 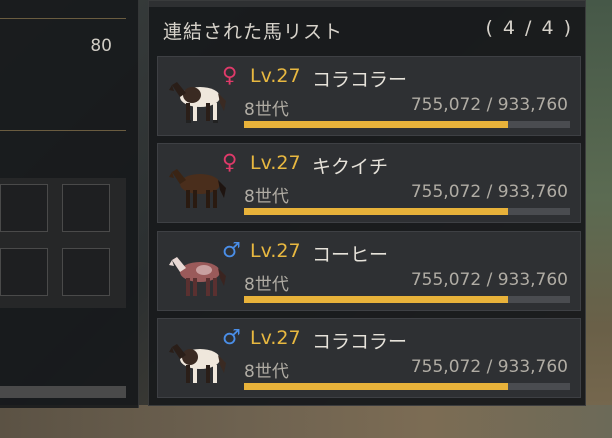 I want to click on horse-name: コーヒー, so click(x=350, y=255).